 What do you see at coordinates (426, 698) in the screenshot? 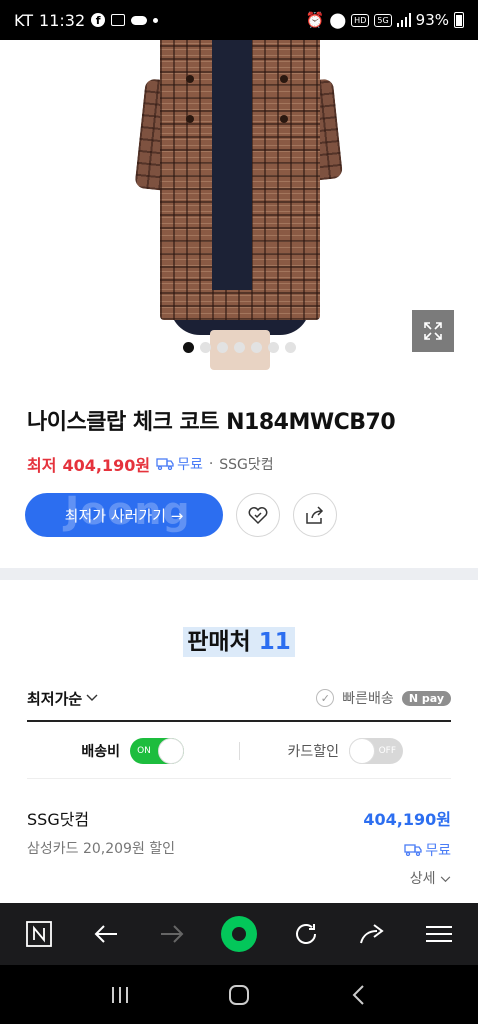
I see `npay-filter: N pay` at bounding box center [426, 698].